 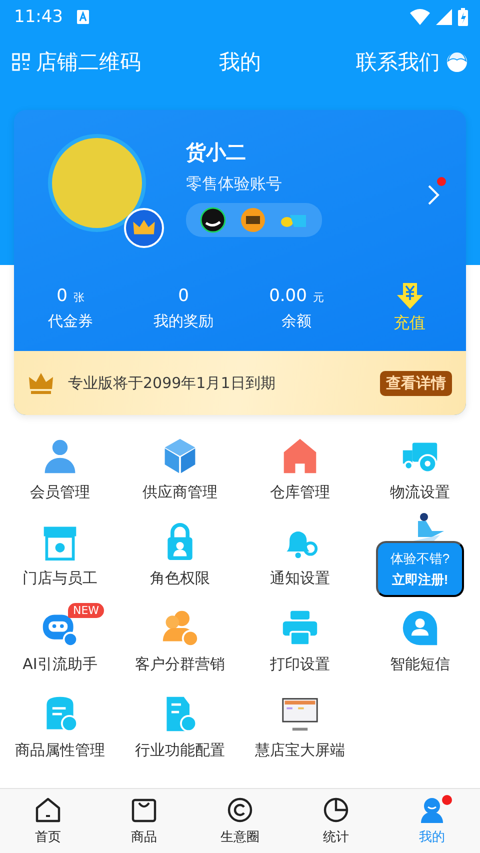 What do you see at coordinates (300, 456) in the screenshot?
I see `house-icon` at bounding box center [300, 456].